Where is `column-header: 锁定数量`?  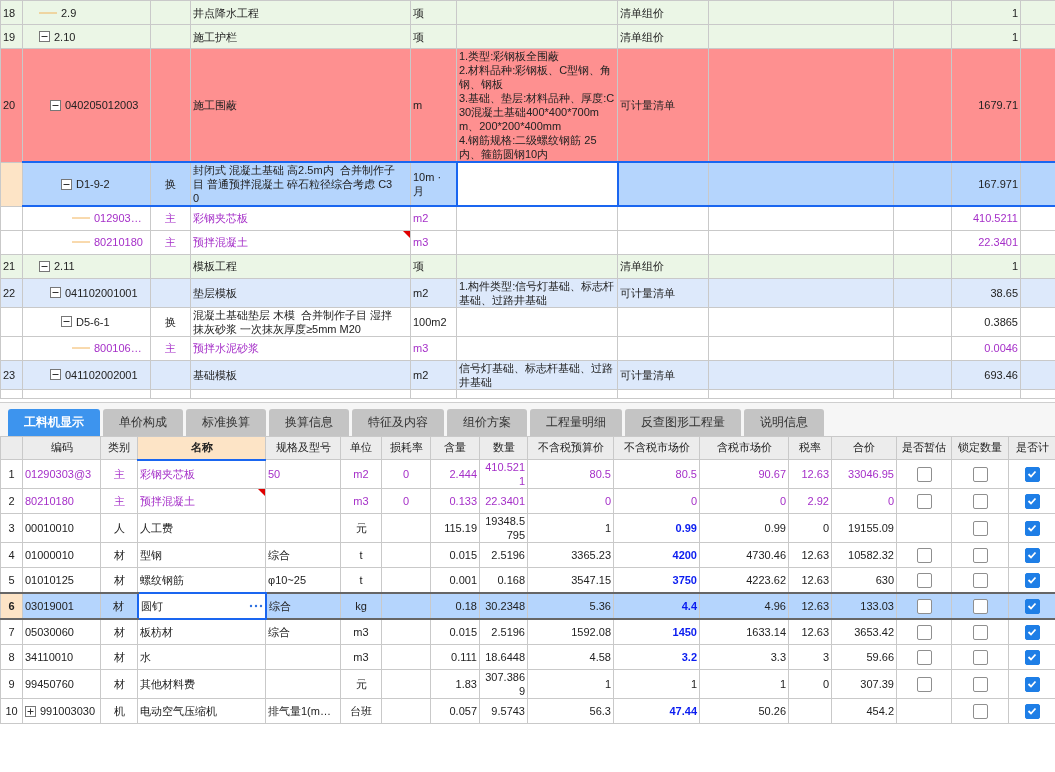 column-header: 锁定数量 is located at coordinates (980, 448).